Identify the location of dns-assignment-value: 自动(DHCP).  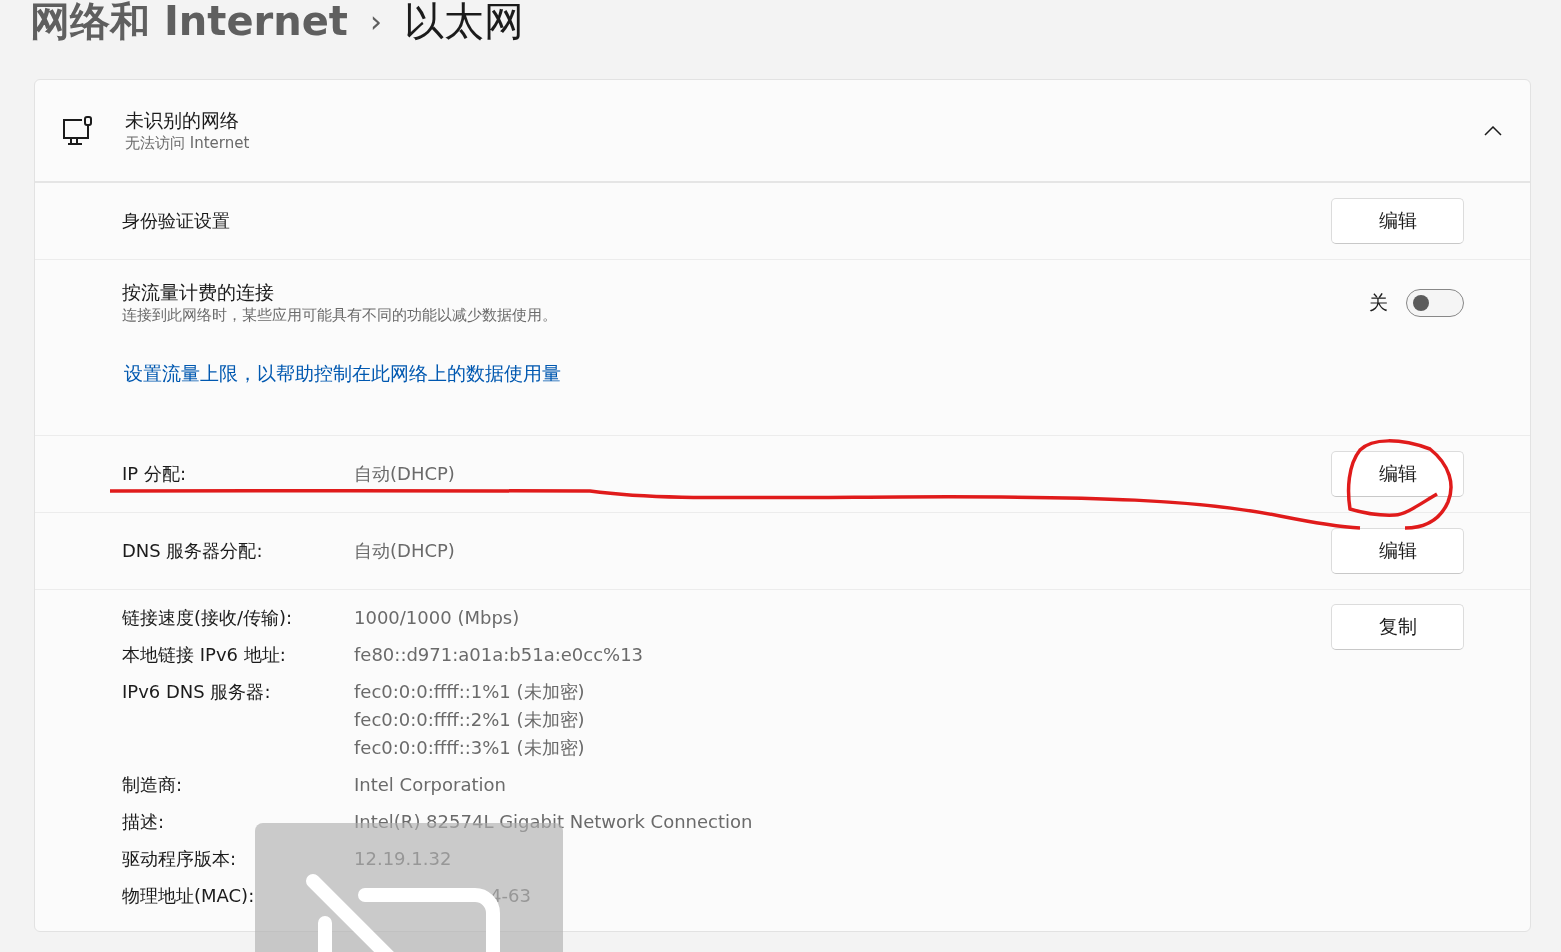
(404, 551).